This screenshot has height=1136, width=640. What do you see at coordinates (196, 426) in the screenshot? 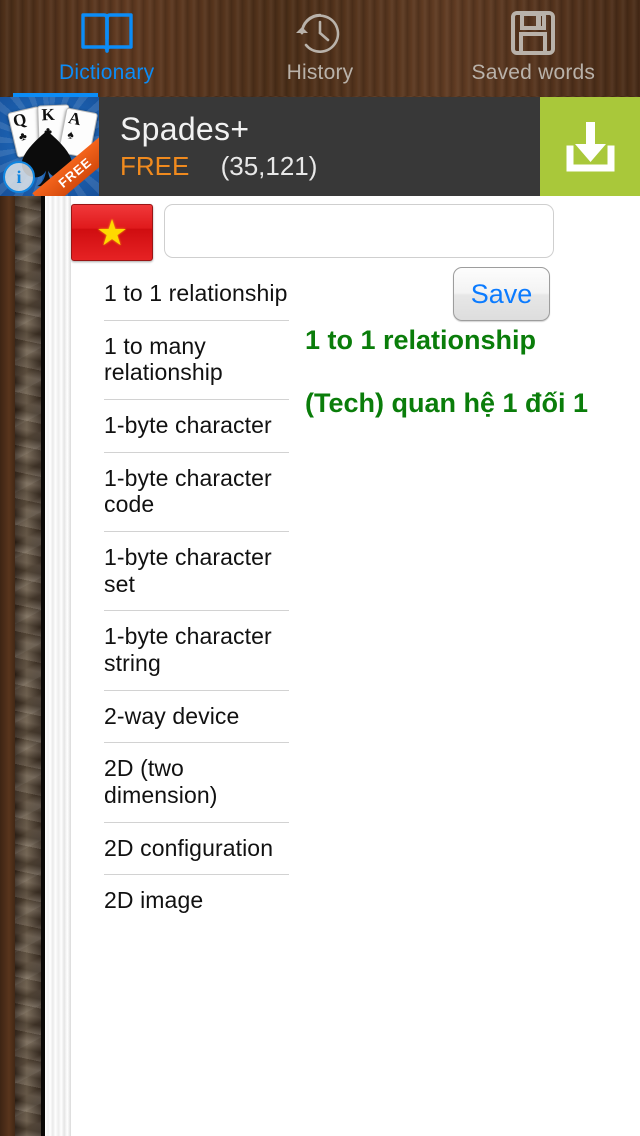
I see `list-item: 1-byte character` at bounding box center [196, 426].